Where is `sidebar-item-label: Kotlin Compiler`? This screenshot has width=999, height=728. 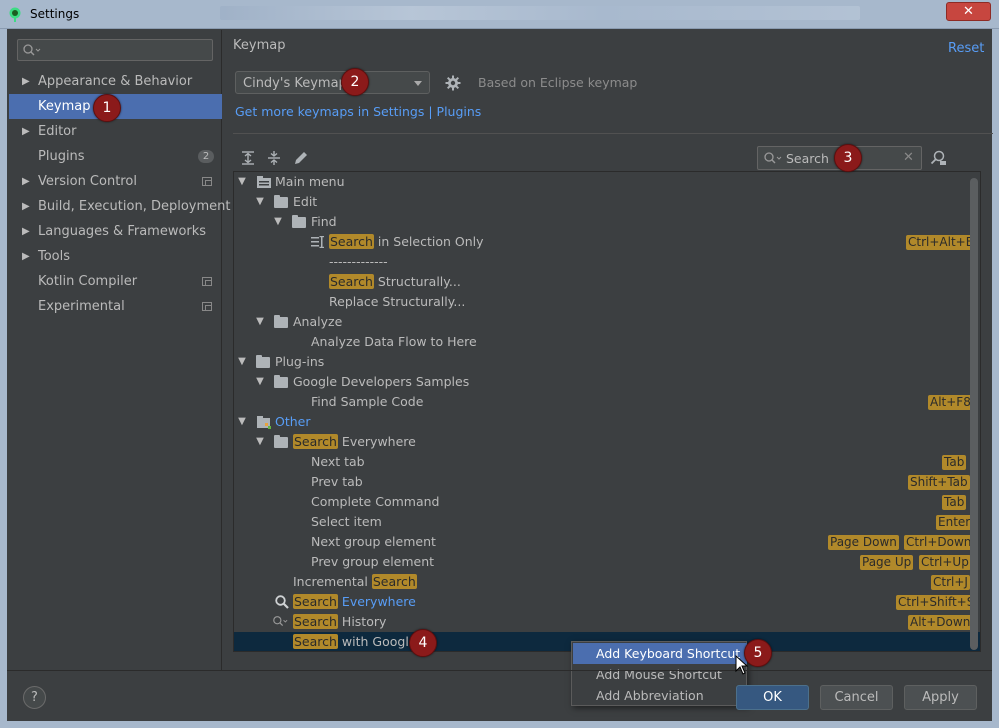 sidebar-item-label: Kotlin Compiler is located at coordinates (88, 281).